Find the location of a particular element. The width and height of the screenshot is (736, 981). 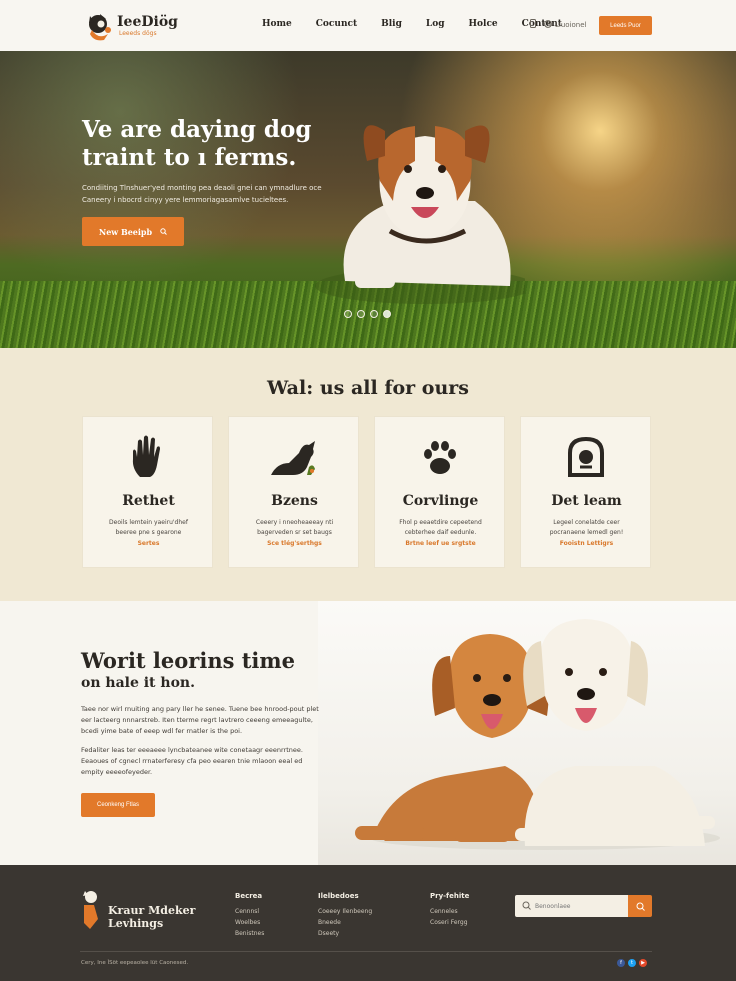

service-card-title: Corvlinge is located at coordinates (440, 501).